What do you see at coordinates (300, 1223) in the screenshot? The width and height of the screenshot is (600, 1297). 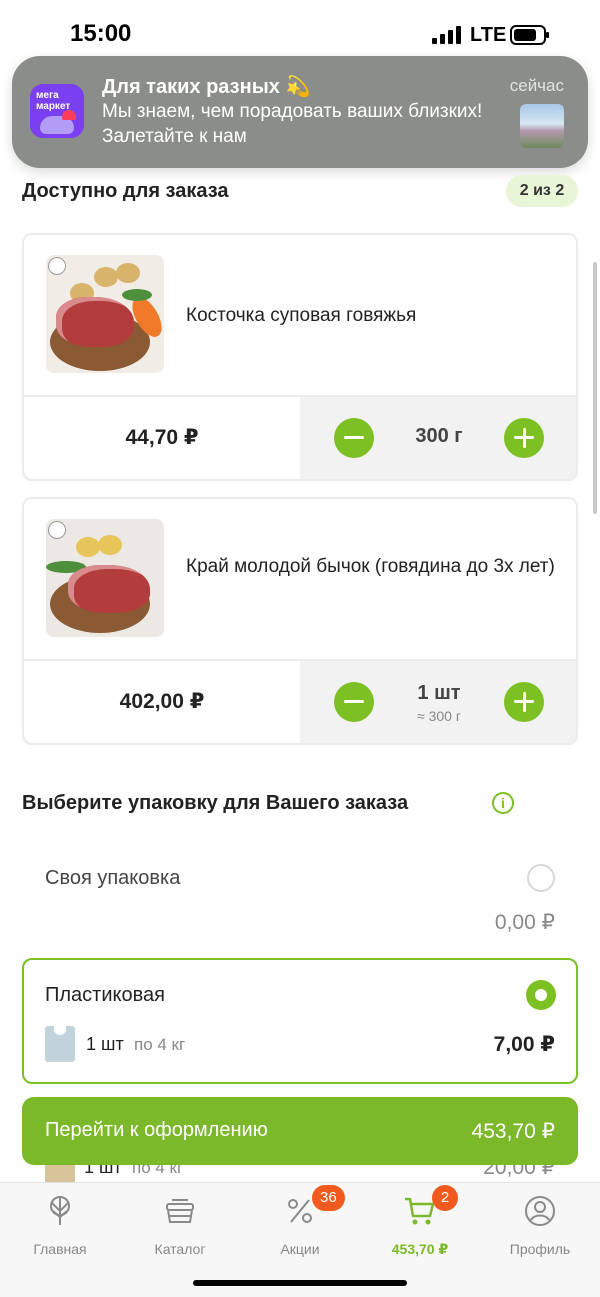 I see `tab-promotions: 36 Акции` at bounding box center [300, 1223].